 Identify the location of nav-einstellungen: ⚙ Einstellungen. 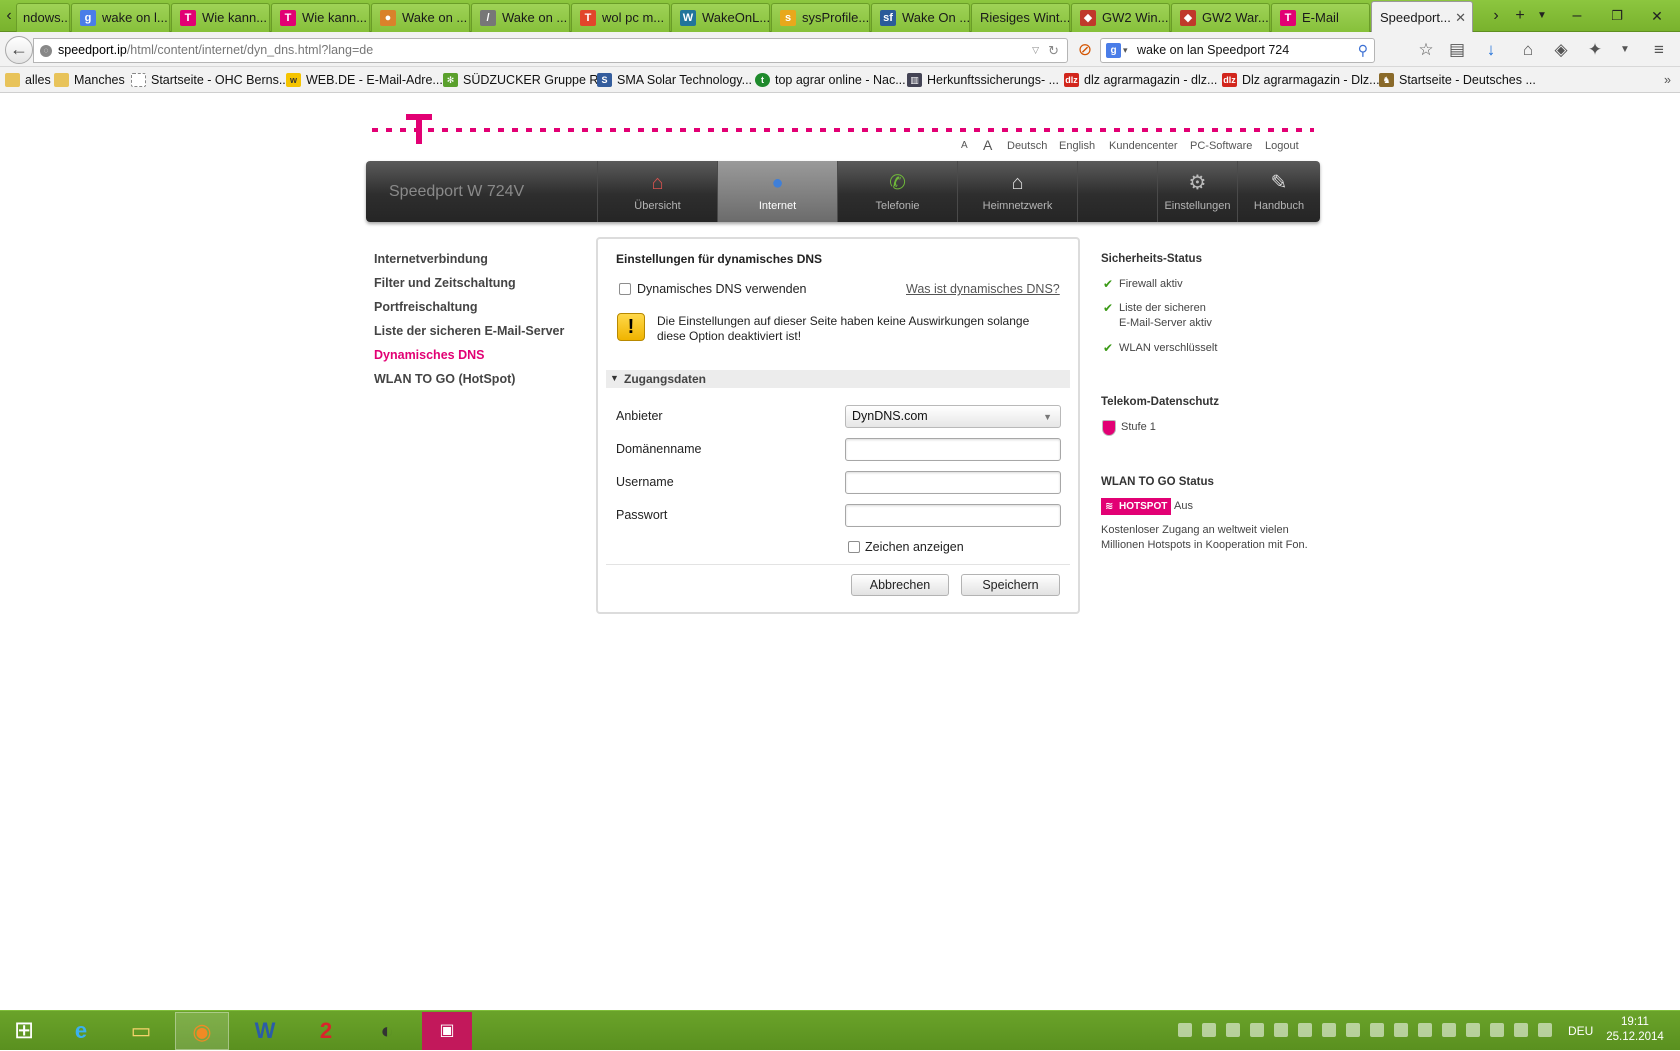
(1197, 191).